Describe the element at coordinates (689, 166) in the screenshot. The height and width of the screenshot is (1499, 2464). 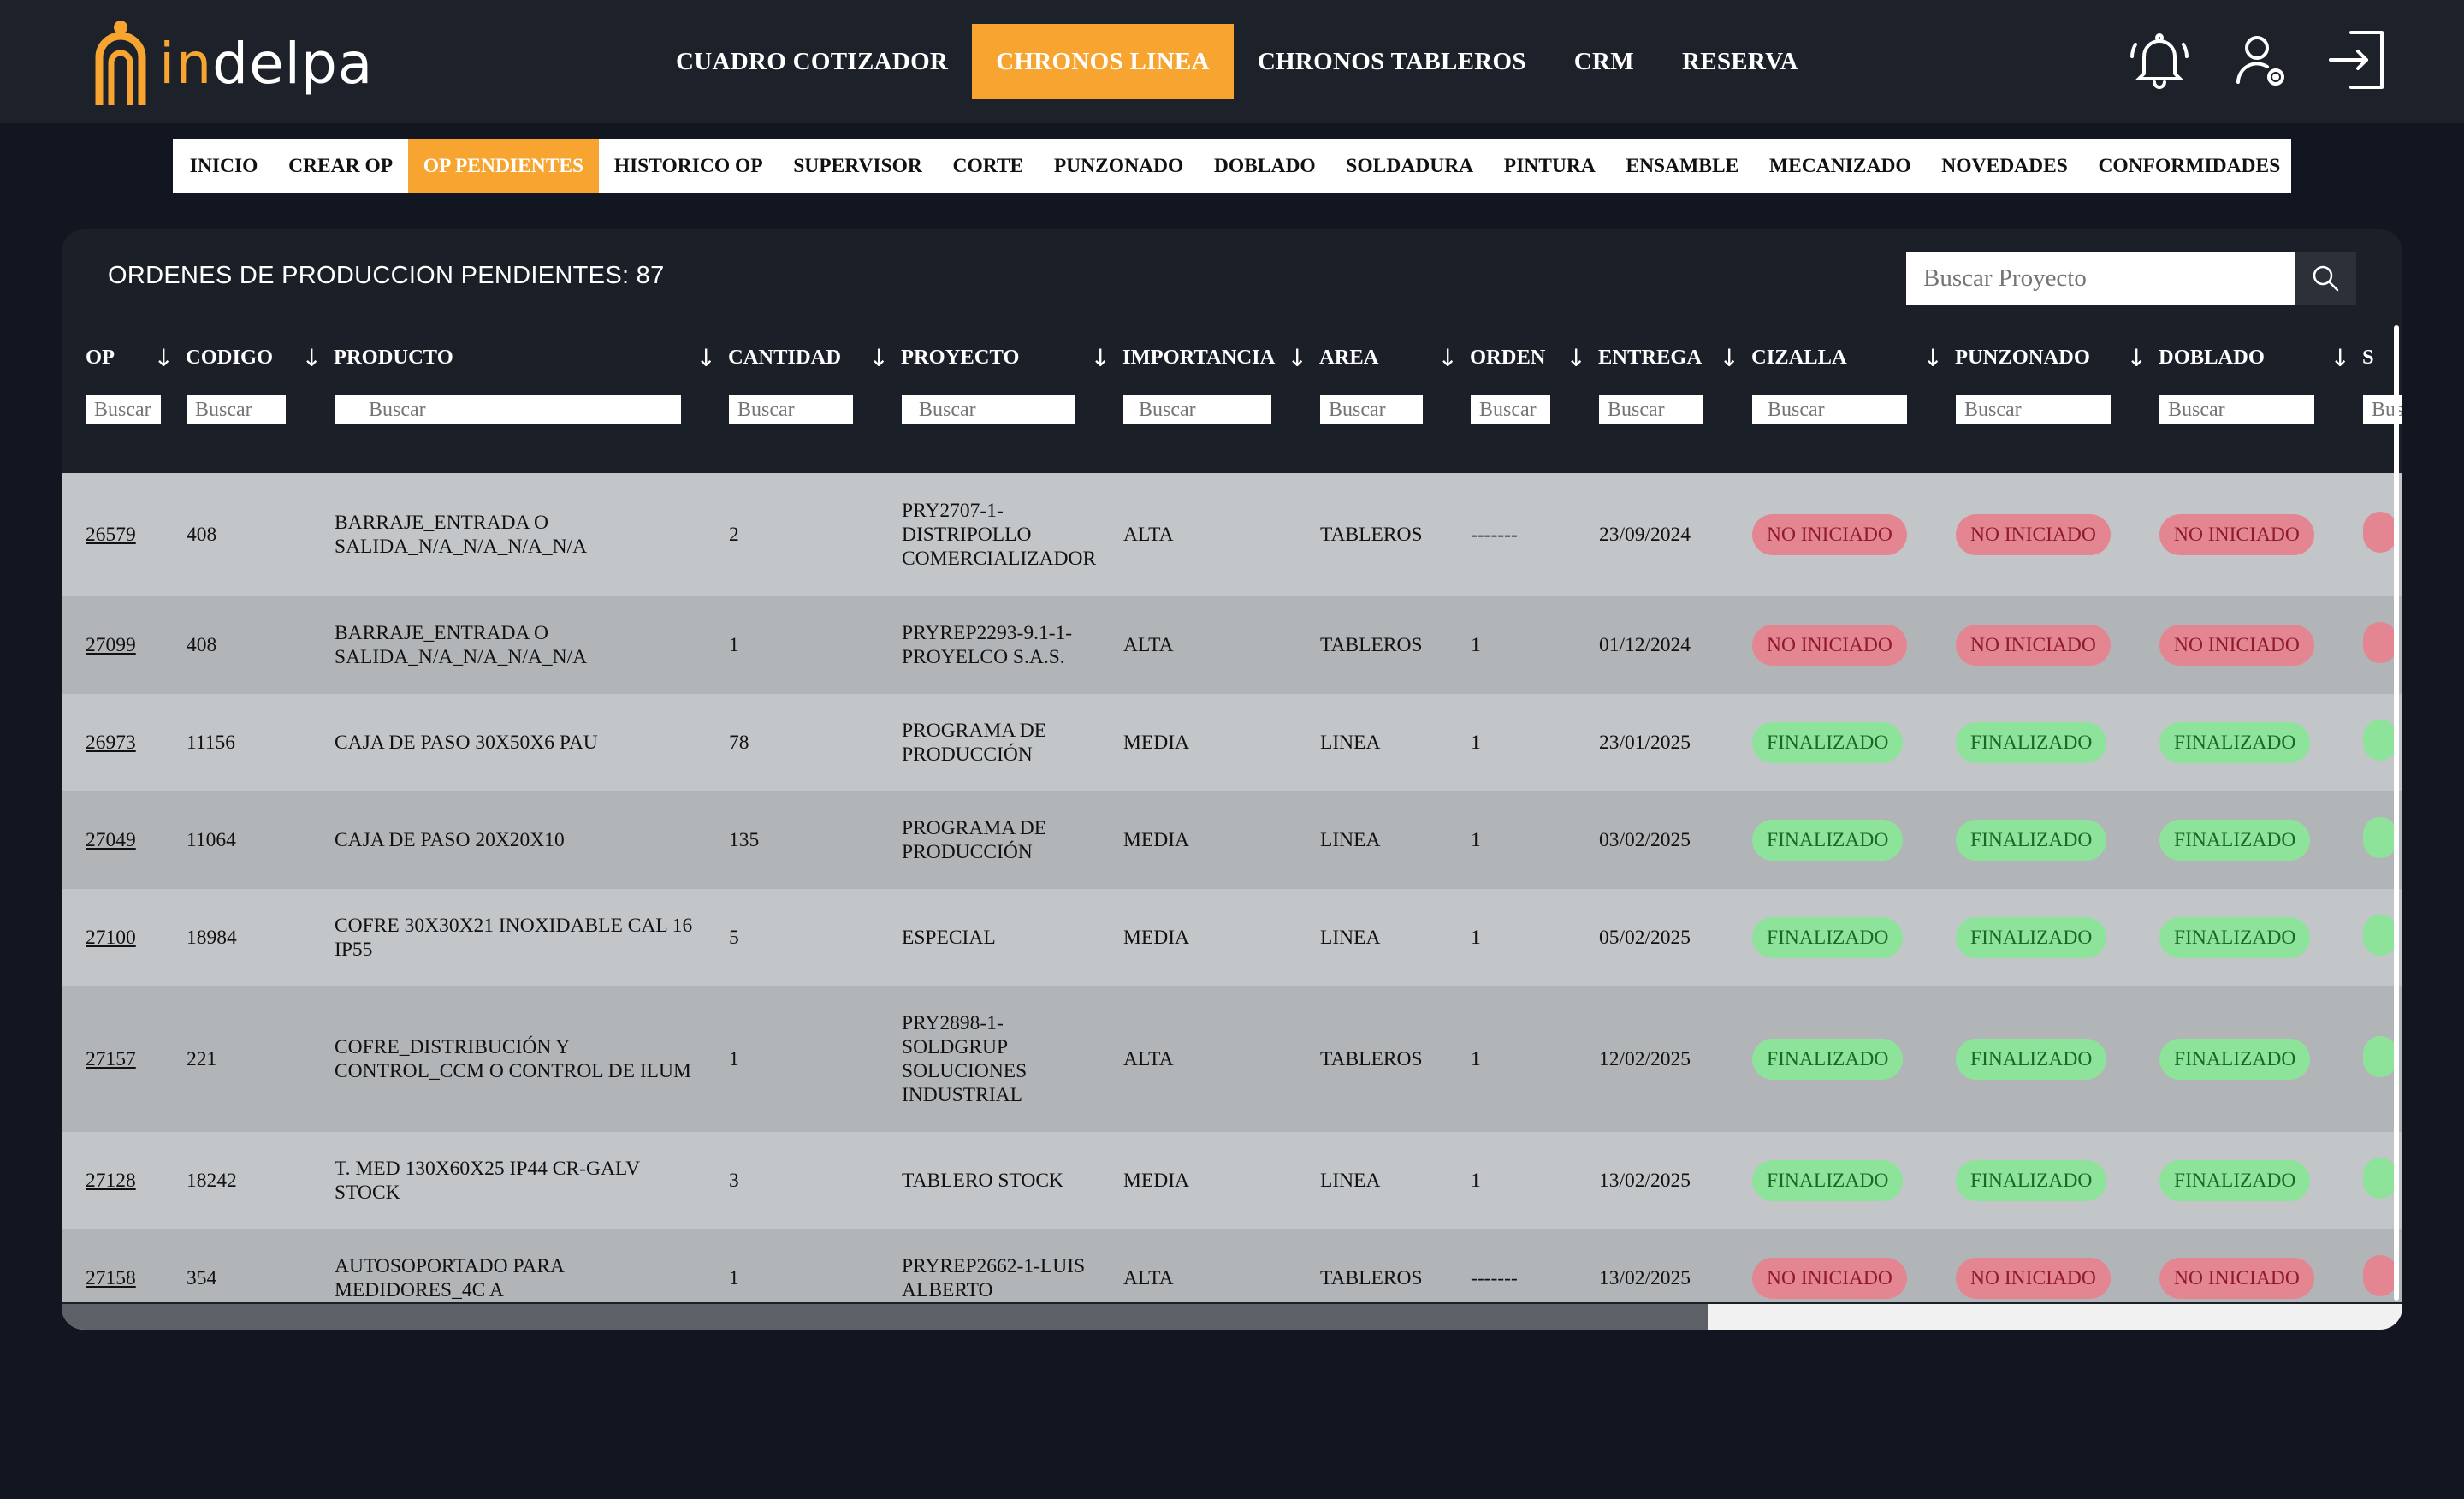
I see `subnav-historico-op: HISTORICO OP` at that location.